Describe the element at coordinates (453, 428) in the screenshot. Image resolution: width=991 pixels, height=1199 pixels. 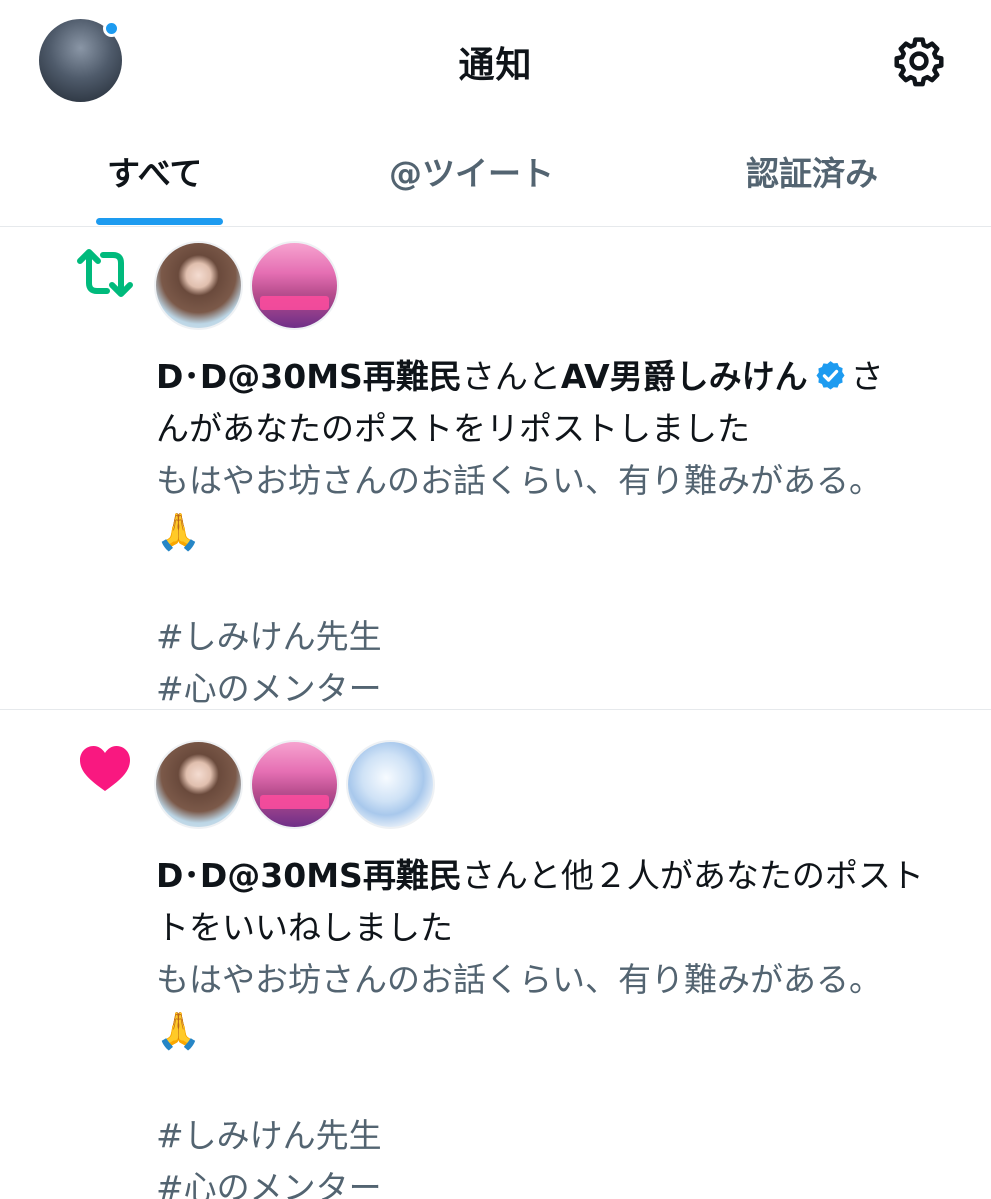
I see `action-text: んがあなたのポストをリポストしました` at that location.